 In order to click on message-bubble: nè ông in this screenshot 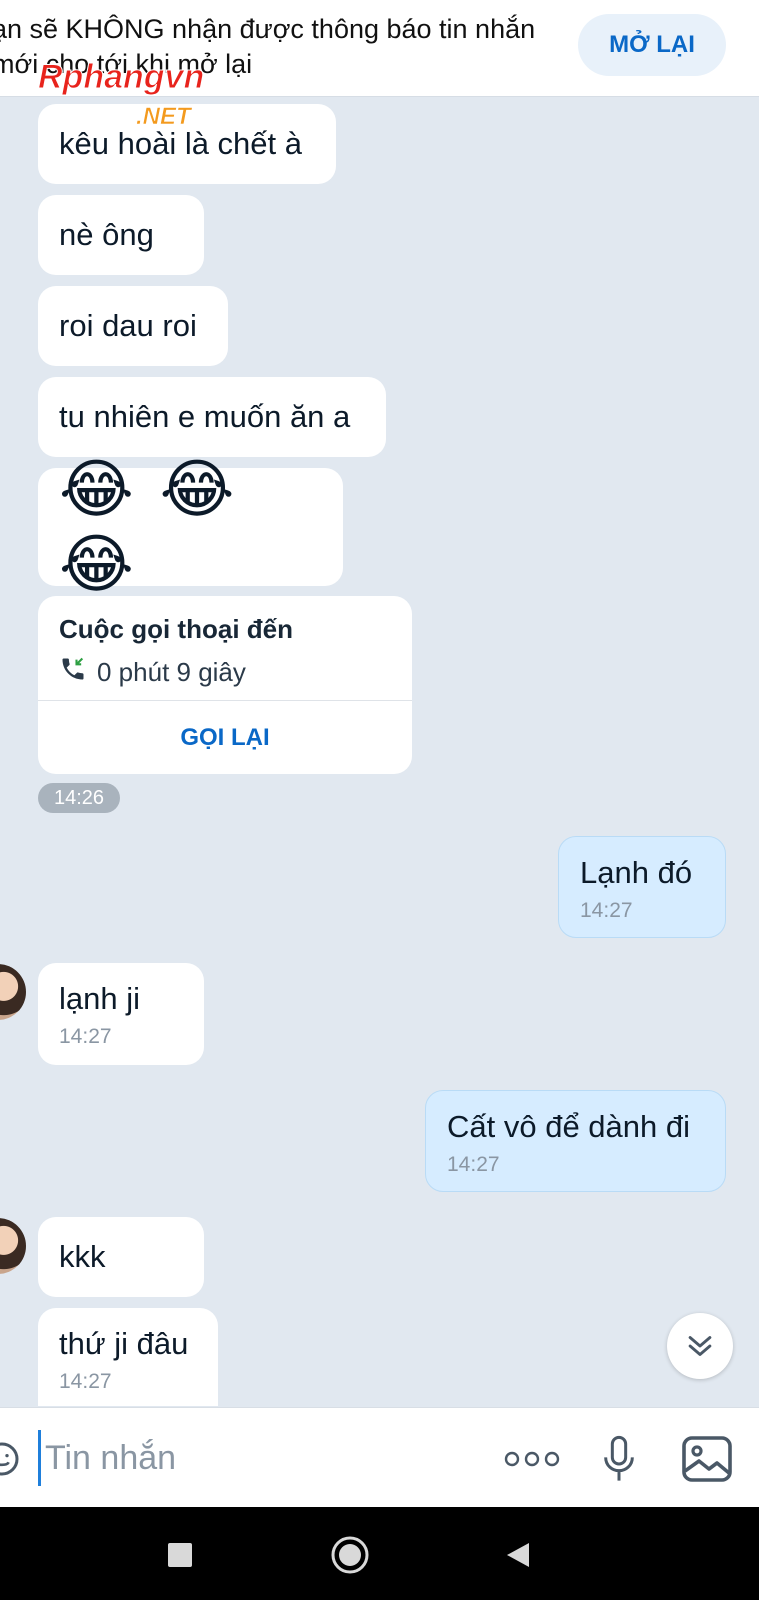, I will do `click(121, 235)`.